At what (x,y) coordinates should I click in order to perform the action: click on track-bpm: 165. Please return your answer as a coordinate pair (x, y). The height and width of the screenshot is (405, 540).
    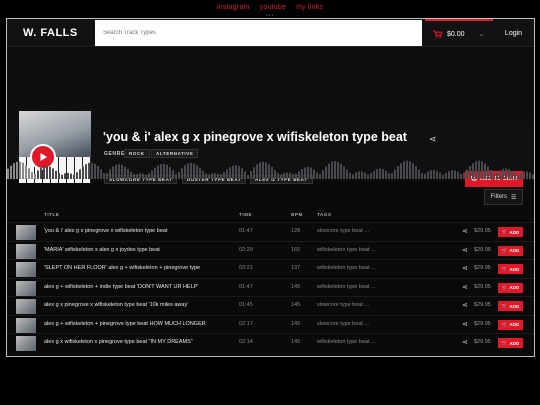
    Looking at the image, I should click on (296, 249).